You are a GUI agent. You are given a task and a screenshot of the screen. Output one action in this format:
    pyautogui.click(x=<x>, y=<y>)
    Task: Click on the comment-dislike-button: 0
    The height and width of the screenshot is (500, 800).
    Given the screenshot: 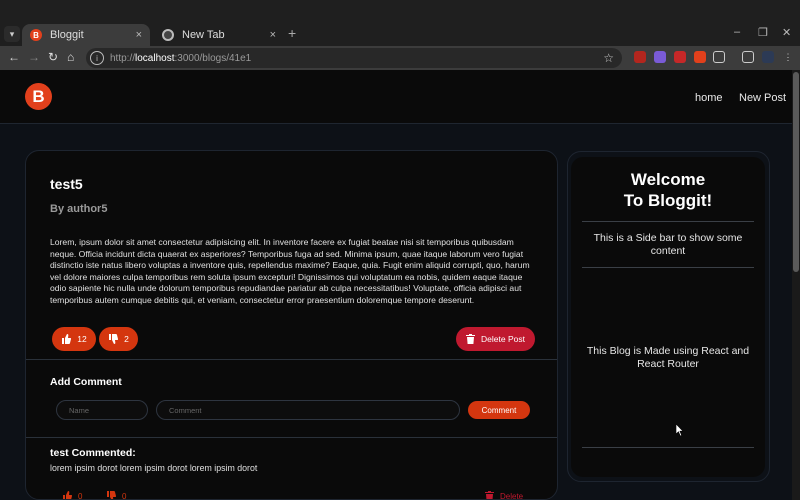 What is the action you would take?
    pyautogui.click(x=116, y=495)
    